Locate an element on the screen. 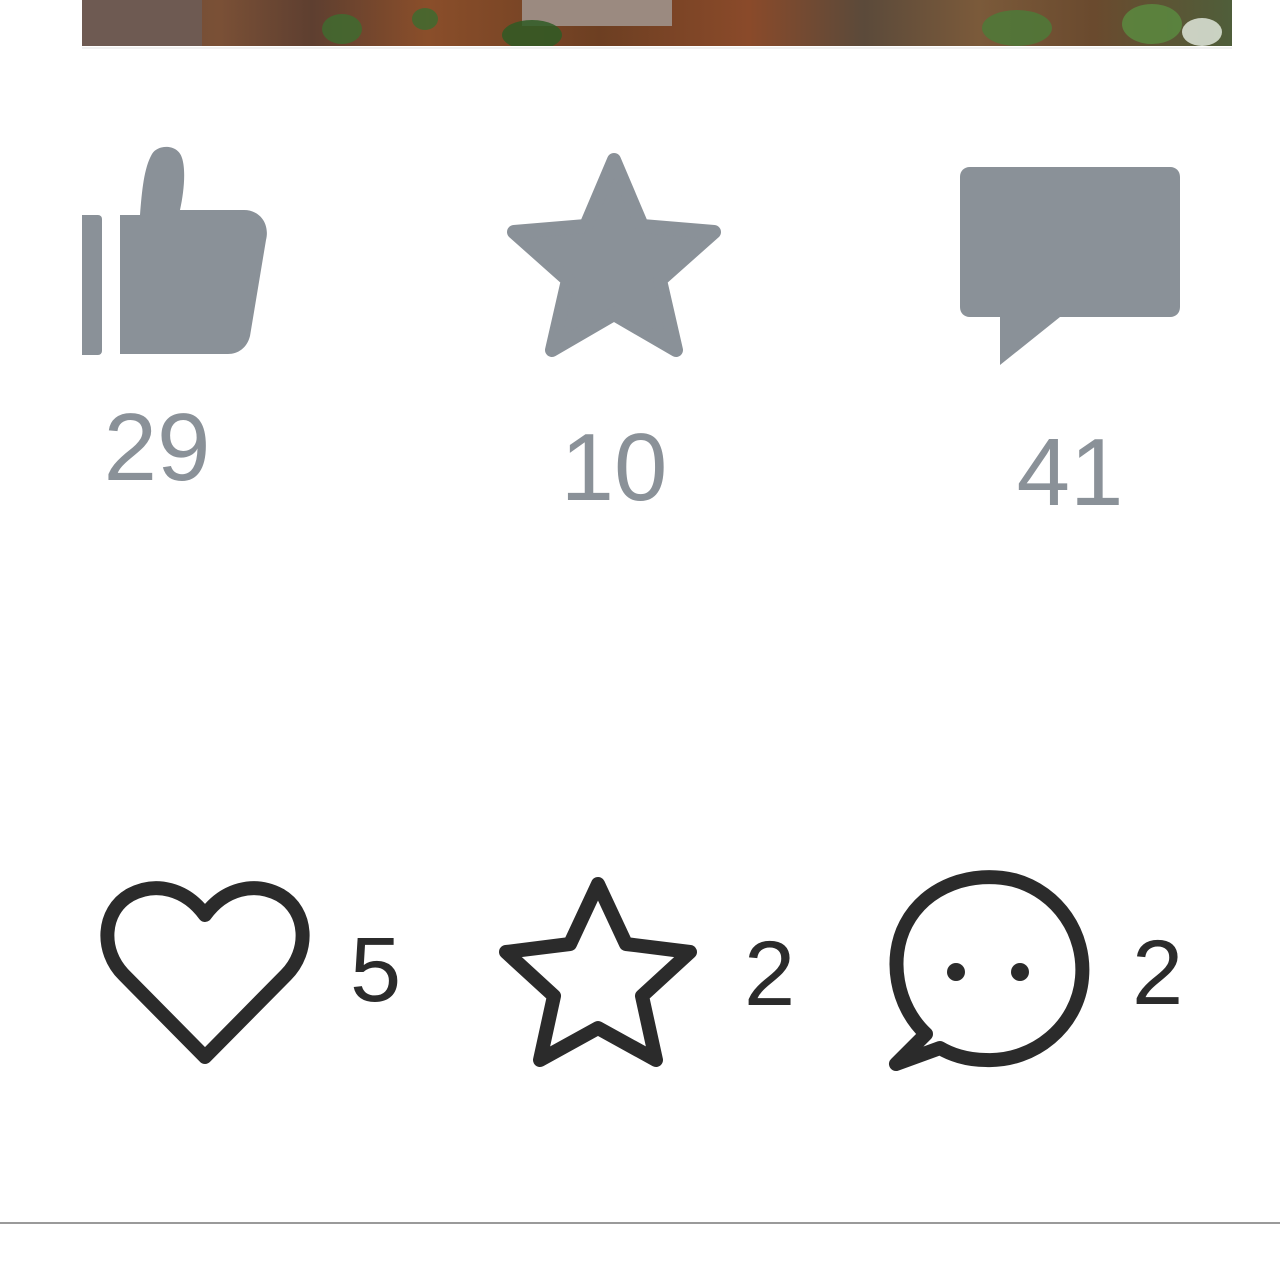 The width and height of the screenshot is (1280, 1280). heart-outline-icon is located at coordinates (205, 972).